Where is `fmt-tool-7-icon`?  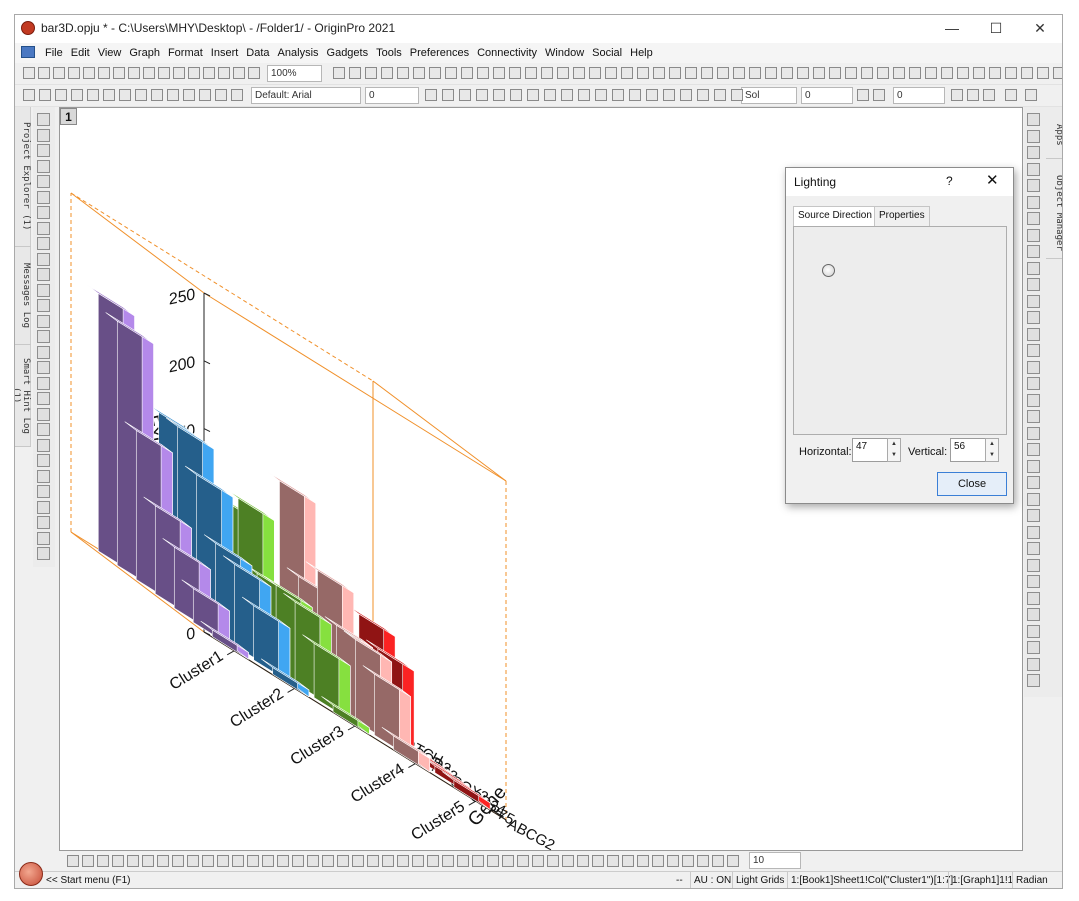
fmt-tool-7-icon is located at coordinates (141, 95).